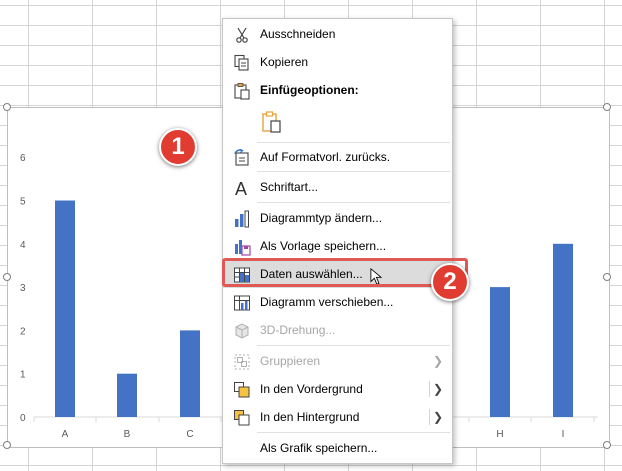 Image resolution: width=622 pixels, height=471 pixels. What do you see at coordinates (298, 34) in the screenshot?
I see `menu-item-label: Ausschneiden` at bounding box center [298, 34].